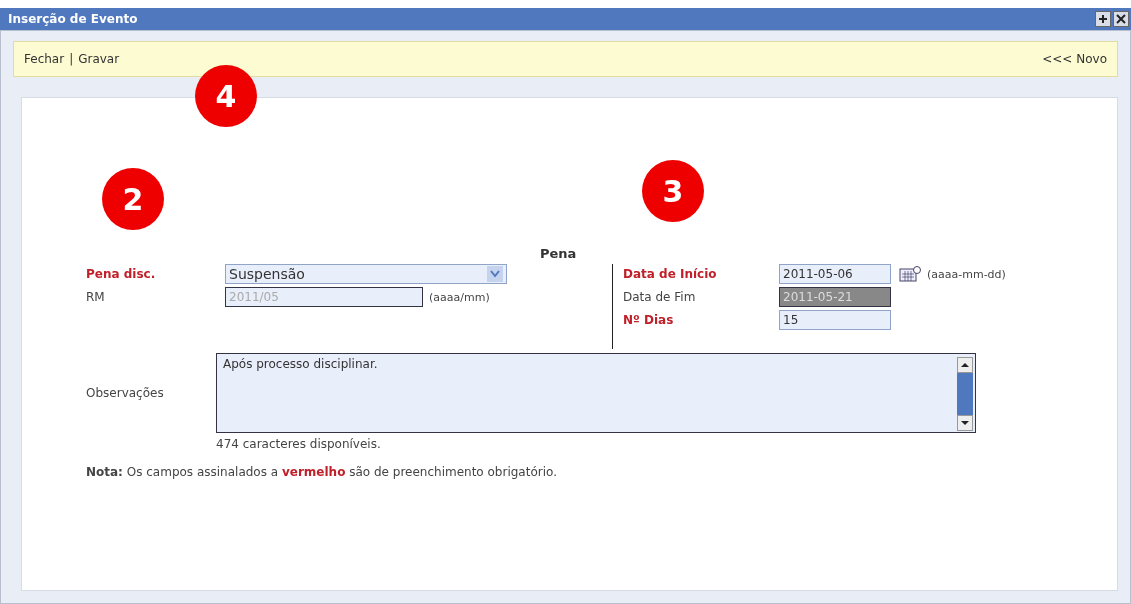 Image resolution: width=1131 pixels, height=604 pixels. What do you see at coordinates (660, 297) in the screenshot?
I see `field-label: Data de Fim` at bounding box center [660, 297].